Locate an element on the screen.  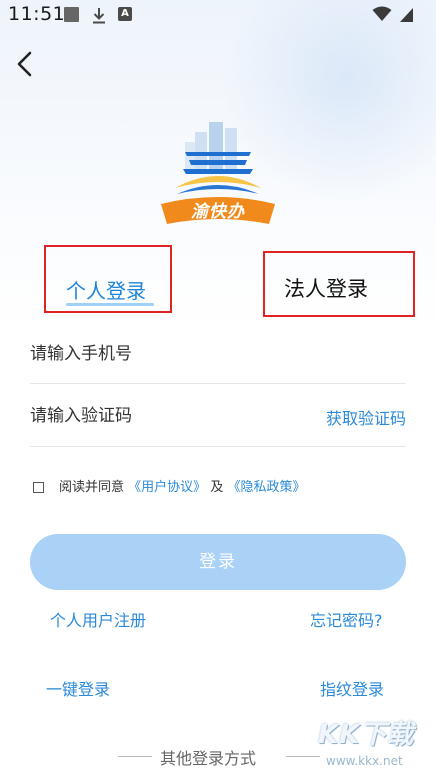
status-time: 11:51 is located at coordinates (37, 14).